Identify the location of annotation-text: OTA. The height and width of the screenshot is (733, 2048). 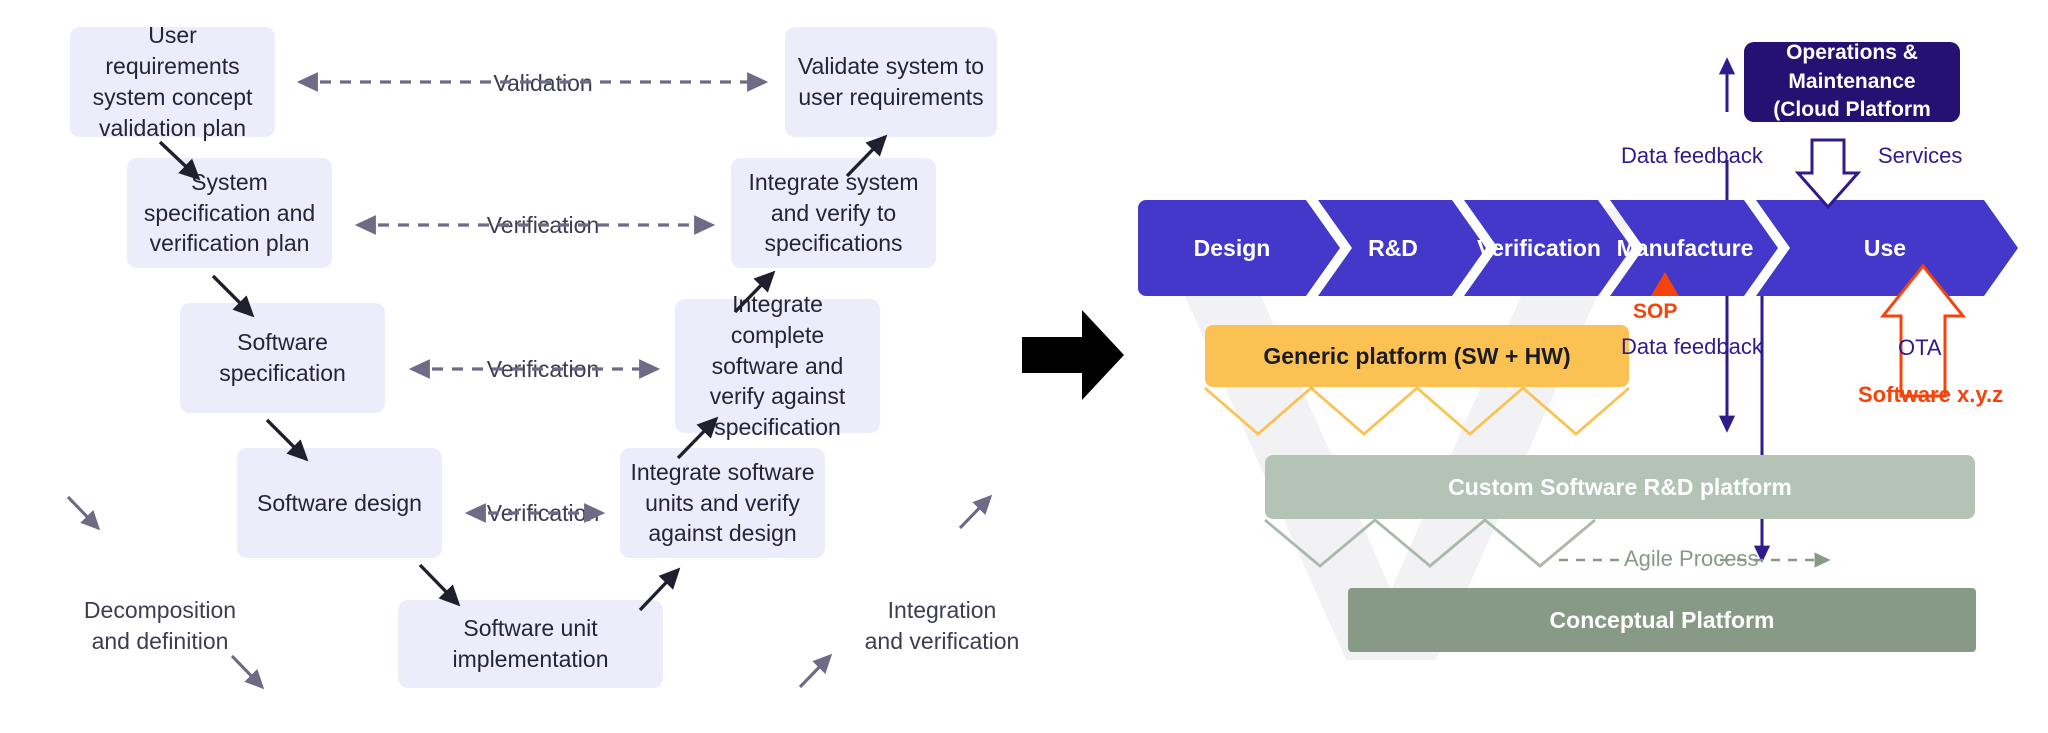
(1920, 347).